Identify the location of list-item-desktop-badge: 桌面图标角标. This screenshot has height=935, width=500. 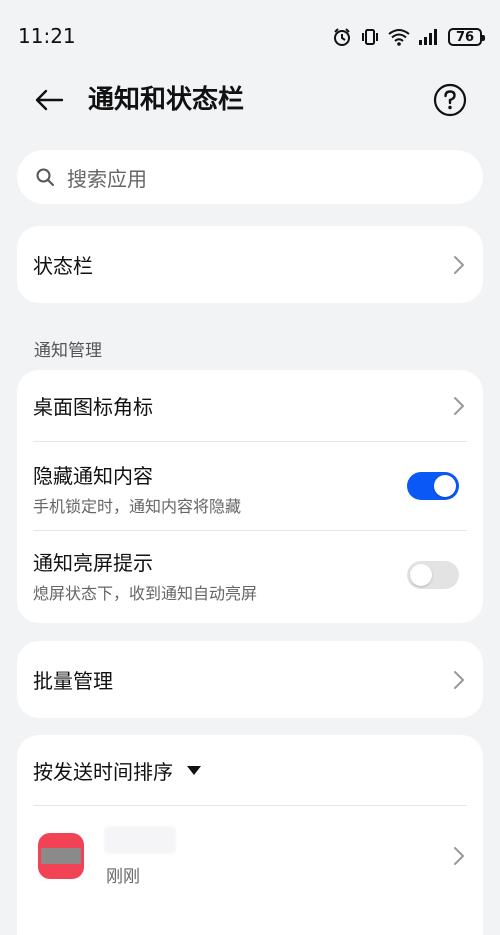
(250, 405).